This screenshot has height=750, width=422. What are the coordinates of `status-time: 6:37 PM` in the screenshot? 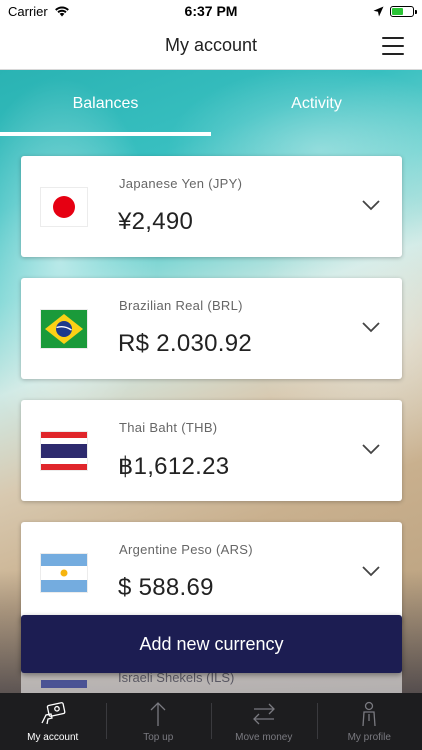 It's located at (211, 11).